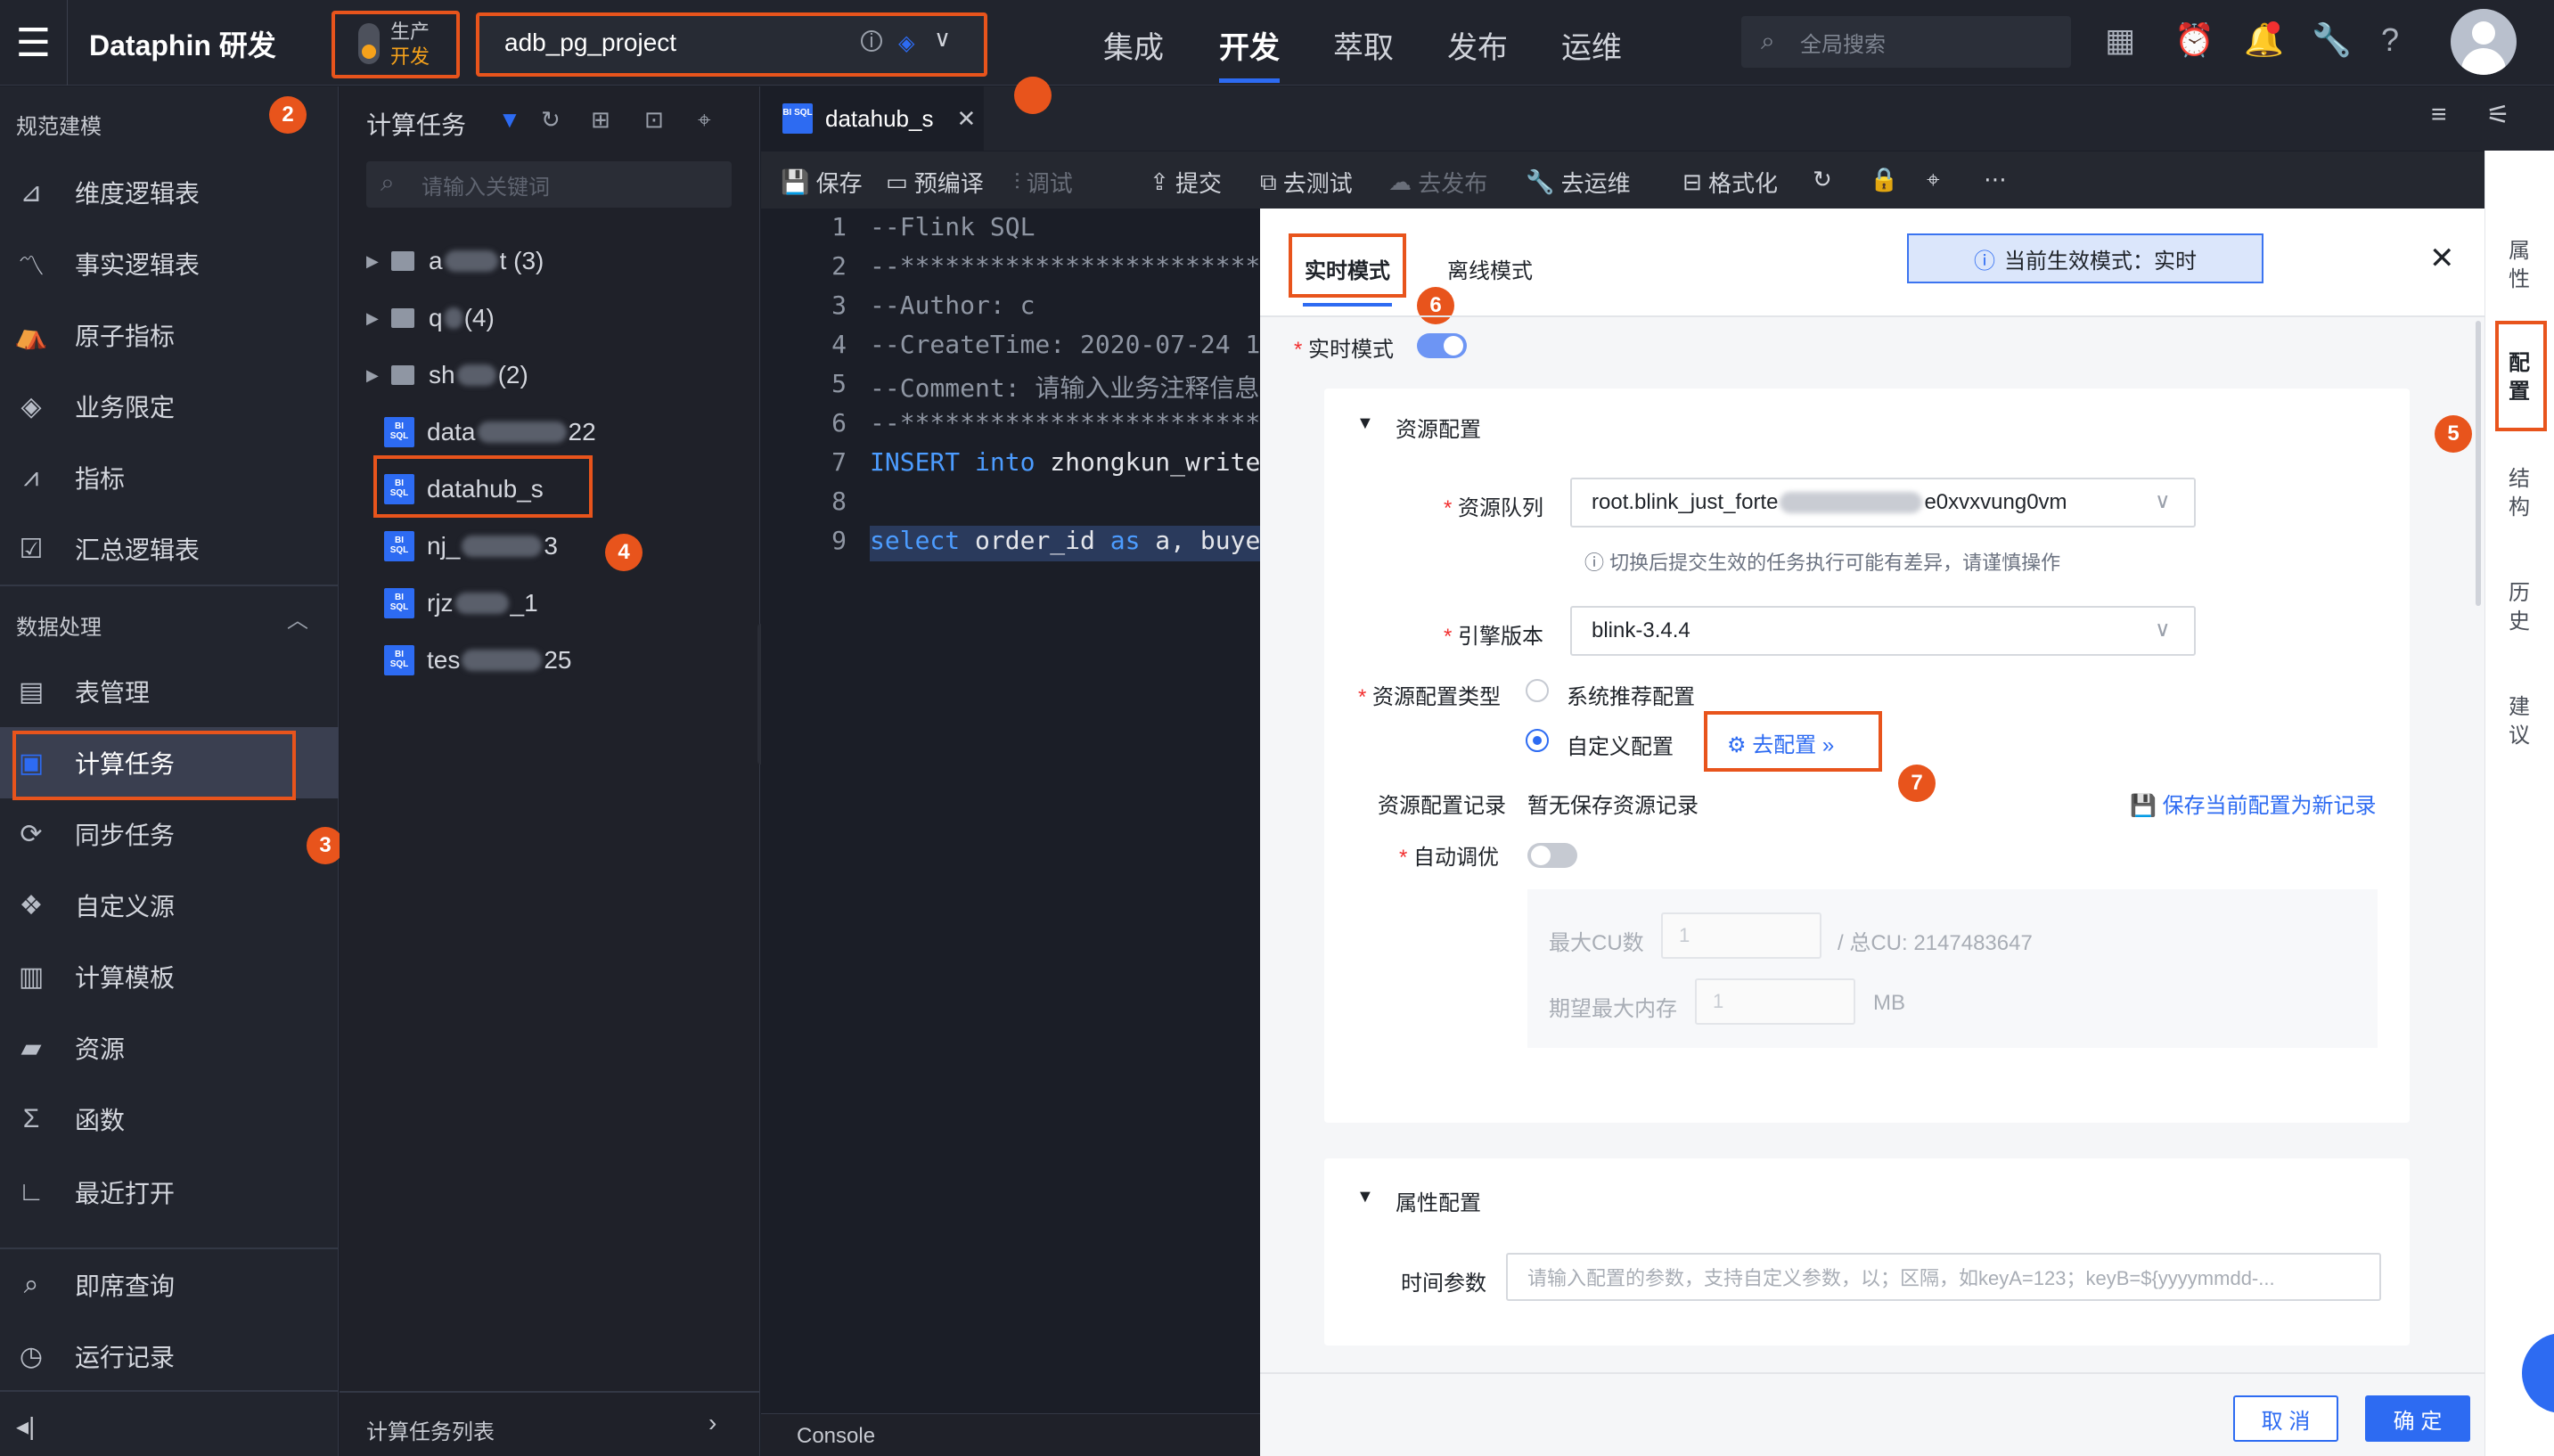 The height and width of the screenshot is (1456, 2554). What do you see at coordinates (1065, 543) in the screenshot?
I see `code-line: select order_id as a, buye` at bounding box center [1065, 543].